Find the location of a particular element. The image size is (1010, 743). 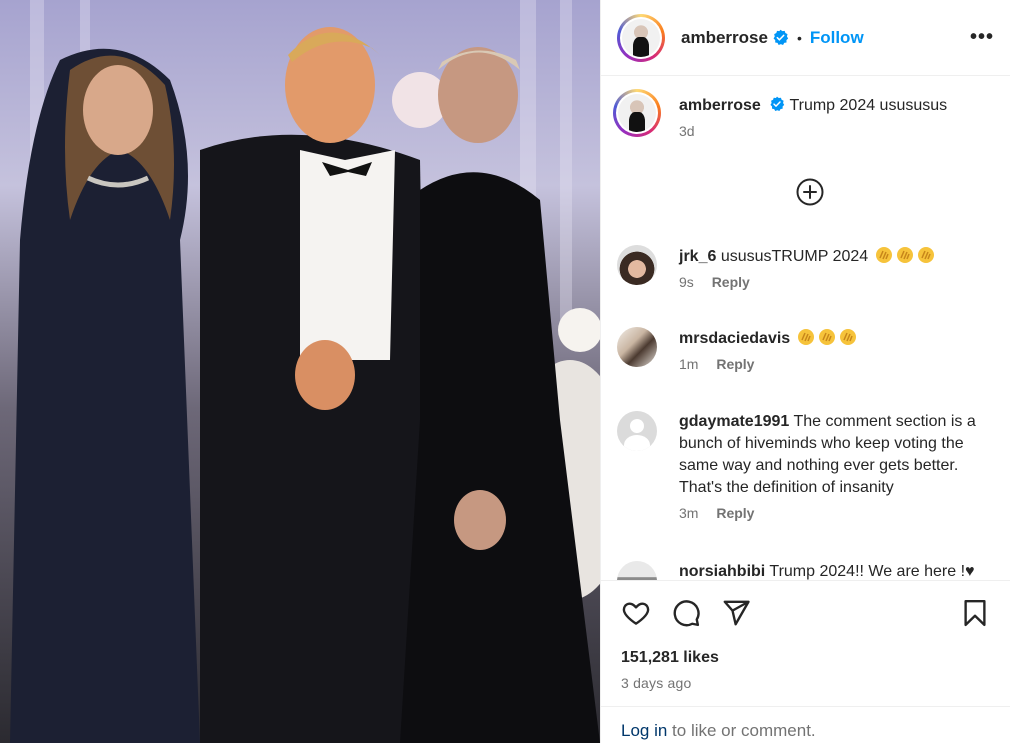

load-more-comments-icon is located at coordinates (810, 192).